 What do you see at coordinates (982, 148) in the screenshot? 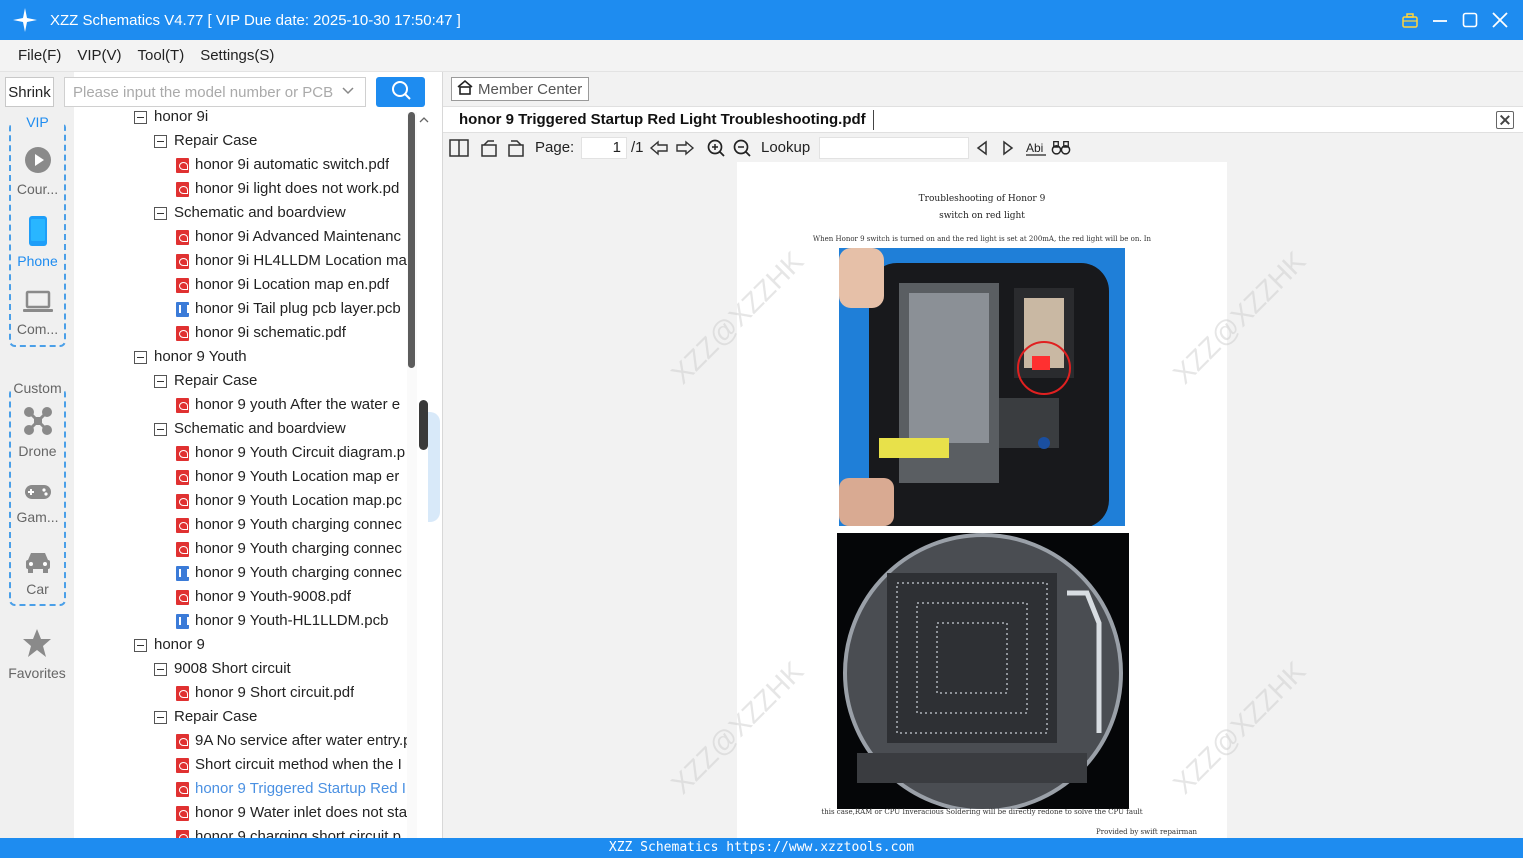
I see `find-previous-icon` at bounding box center [982, 148].